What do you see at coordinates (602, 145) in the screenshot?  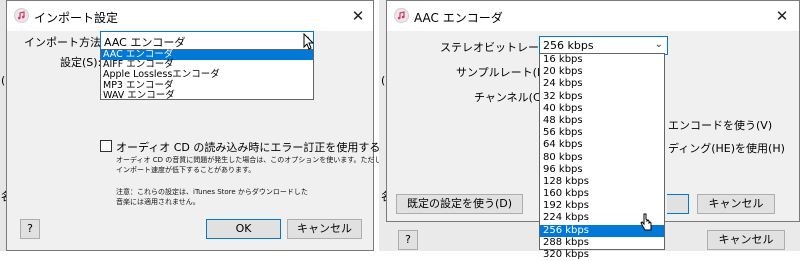 I see `bitrate-option: 64 kbps` at bounding box center [602, 145].